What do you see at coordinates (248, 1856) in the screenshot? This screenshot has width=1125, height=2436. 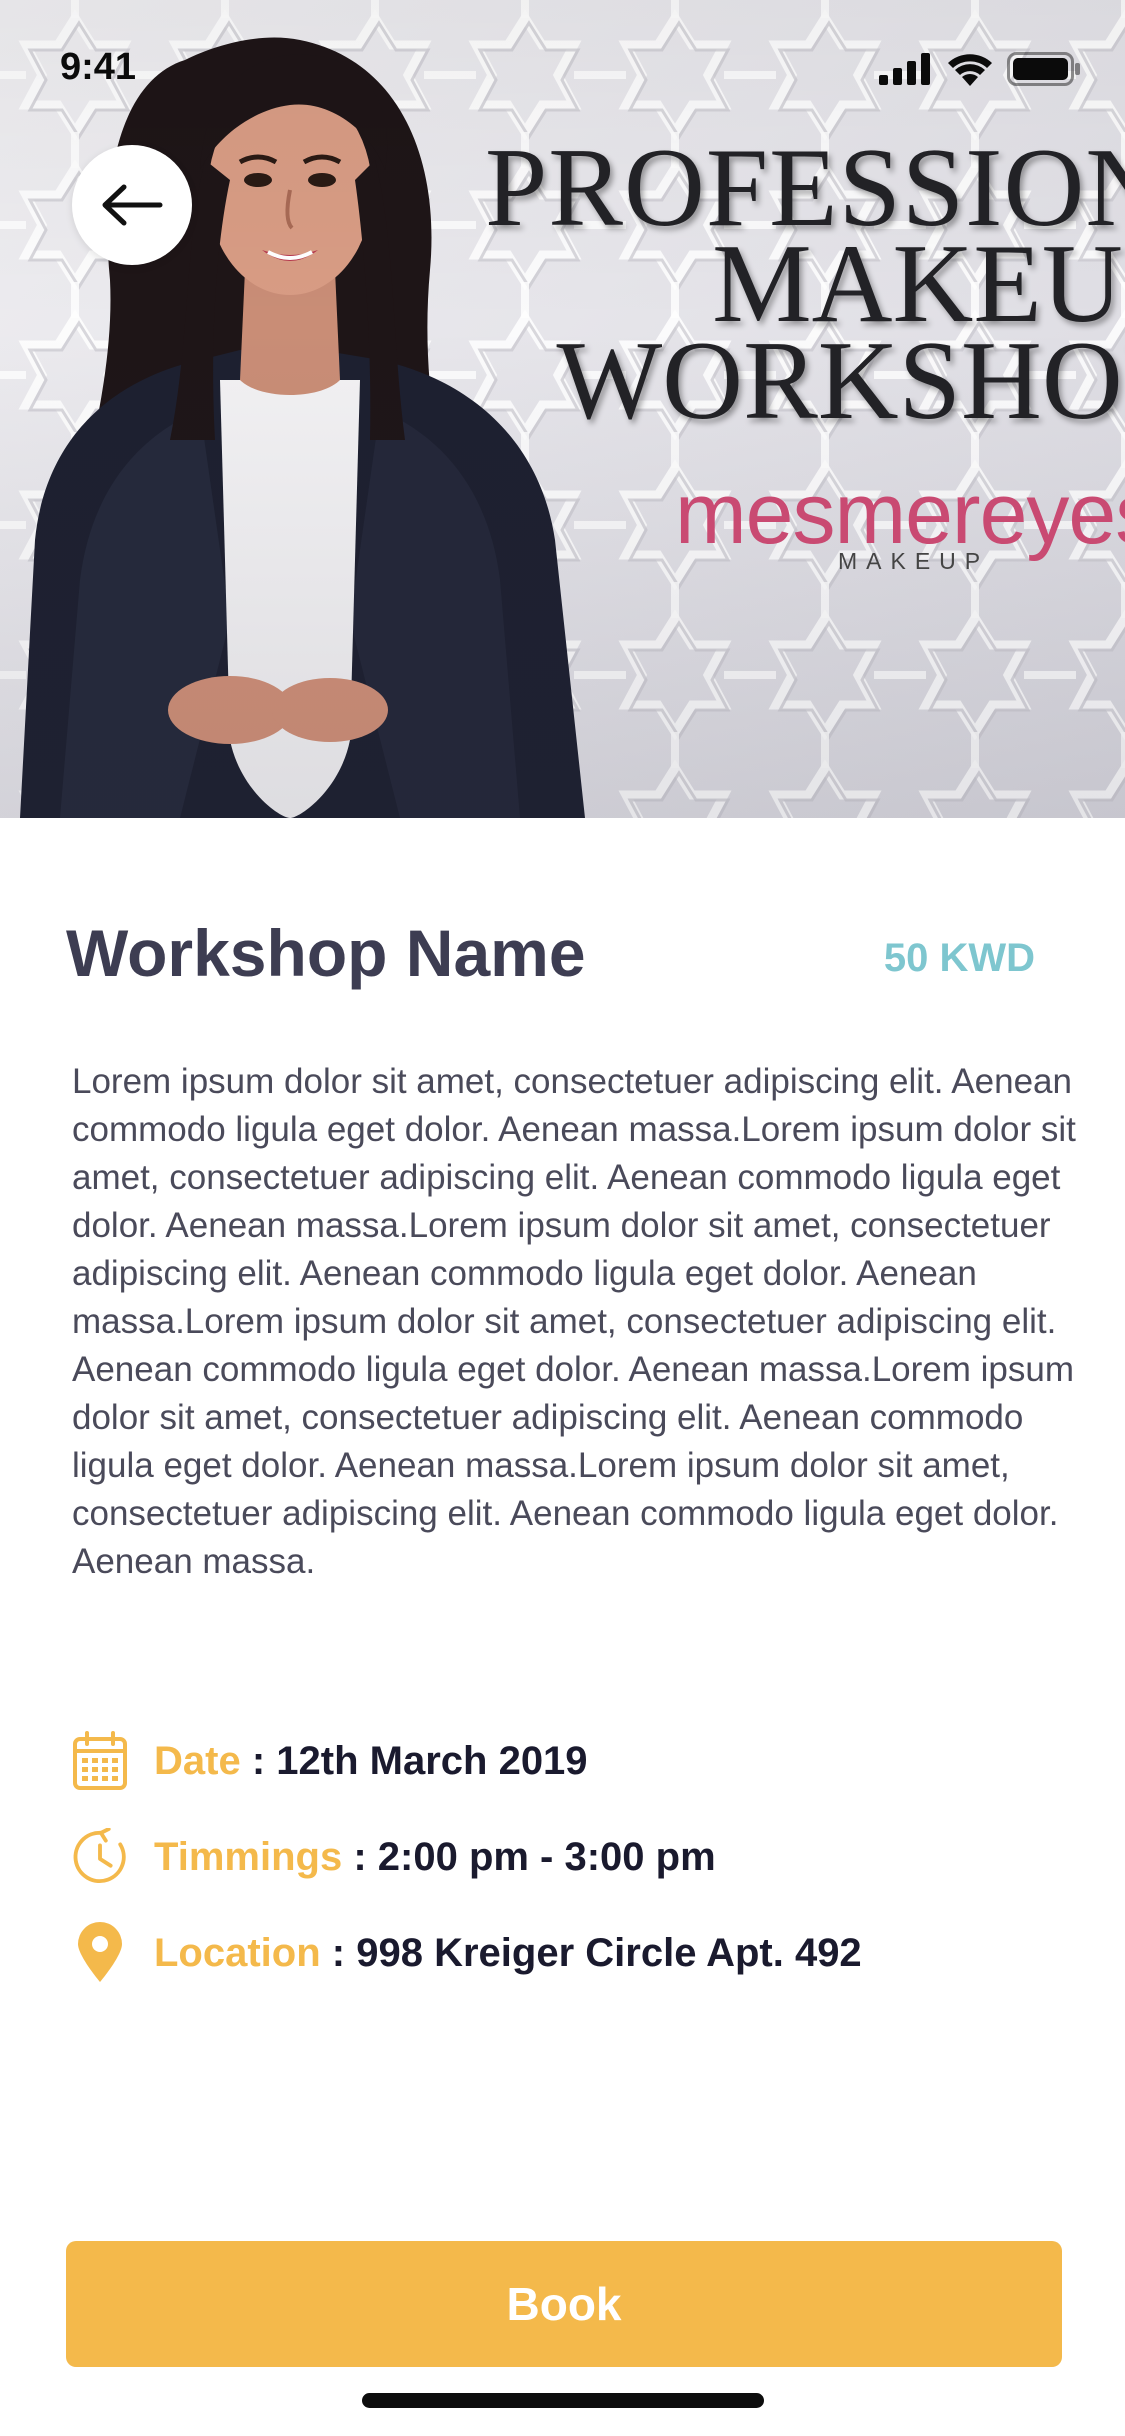 I see `timings-label: Timmings` at bounding box center [248, 1856].